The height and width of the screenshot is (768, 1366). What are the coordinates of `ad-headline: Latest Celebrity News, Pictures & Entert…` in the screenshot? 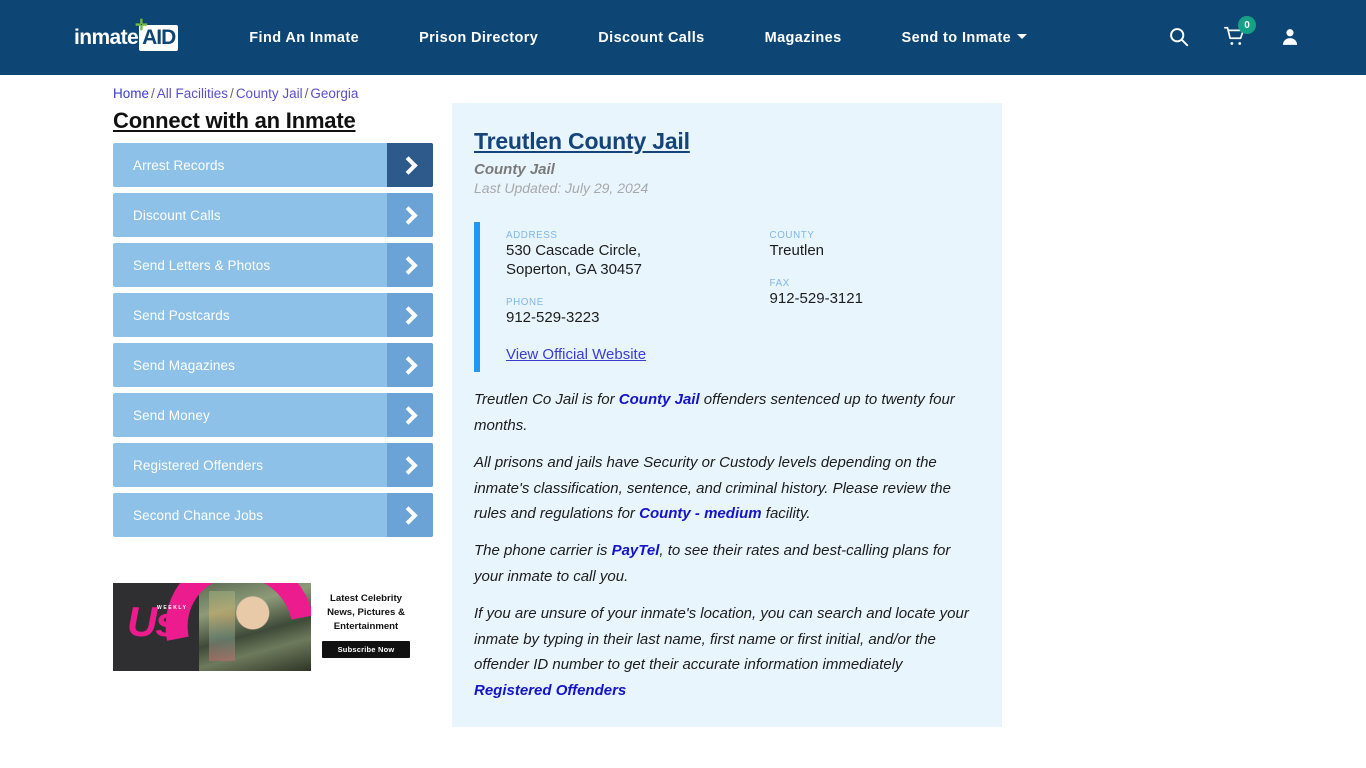 It's located at (366, 612).